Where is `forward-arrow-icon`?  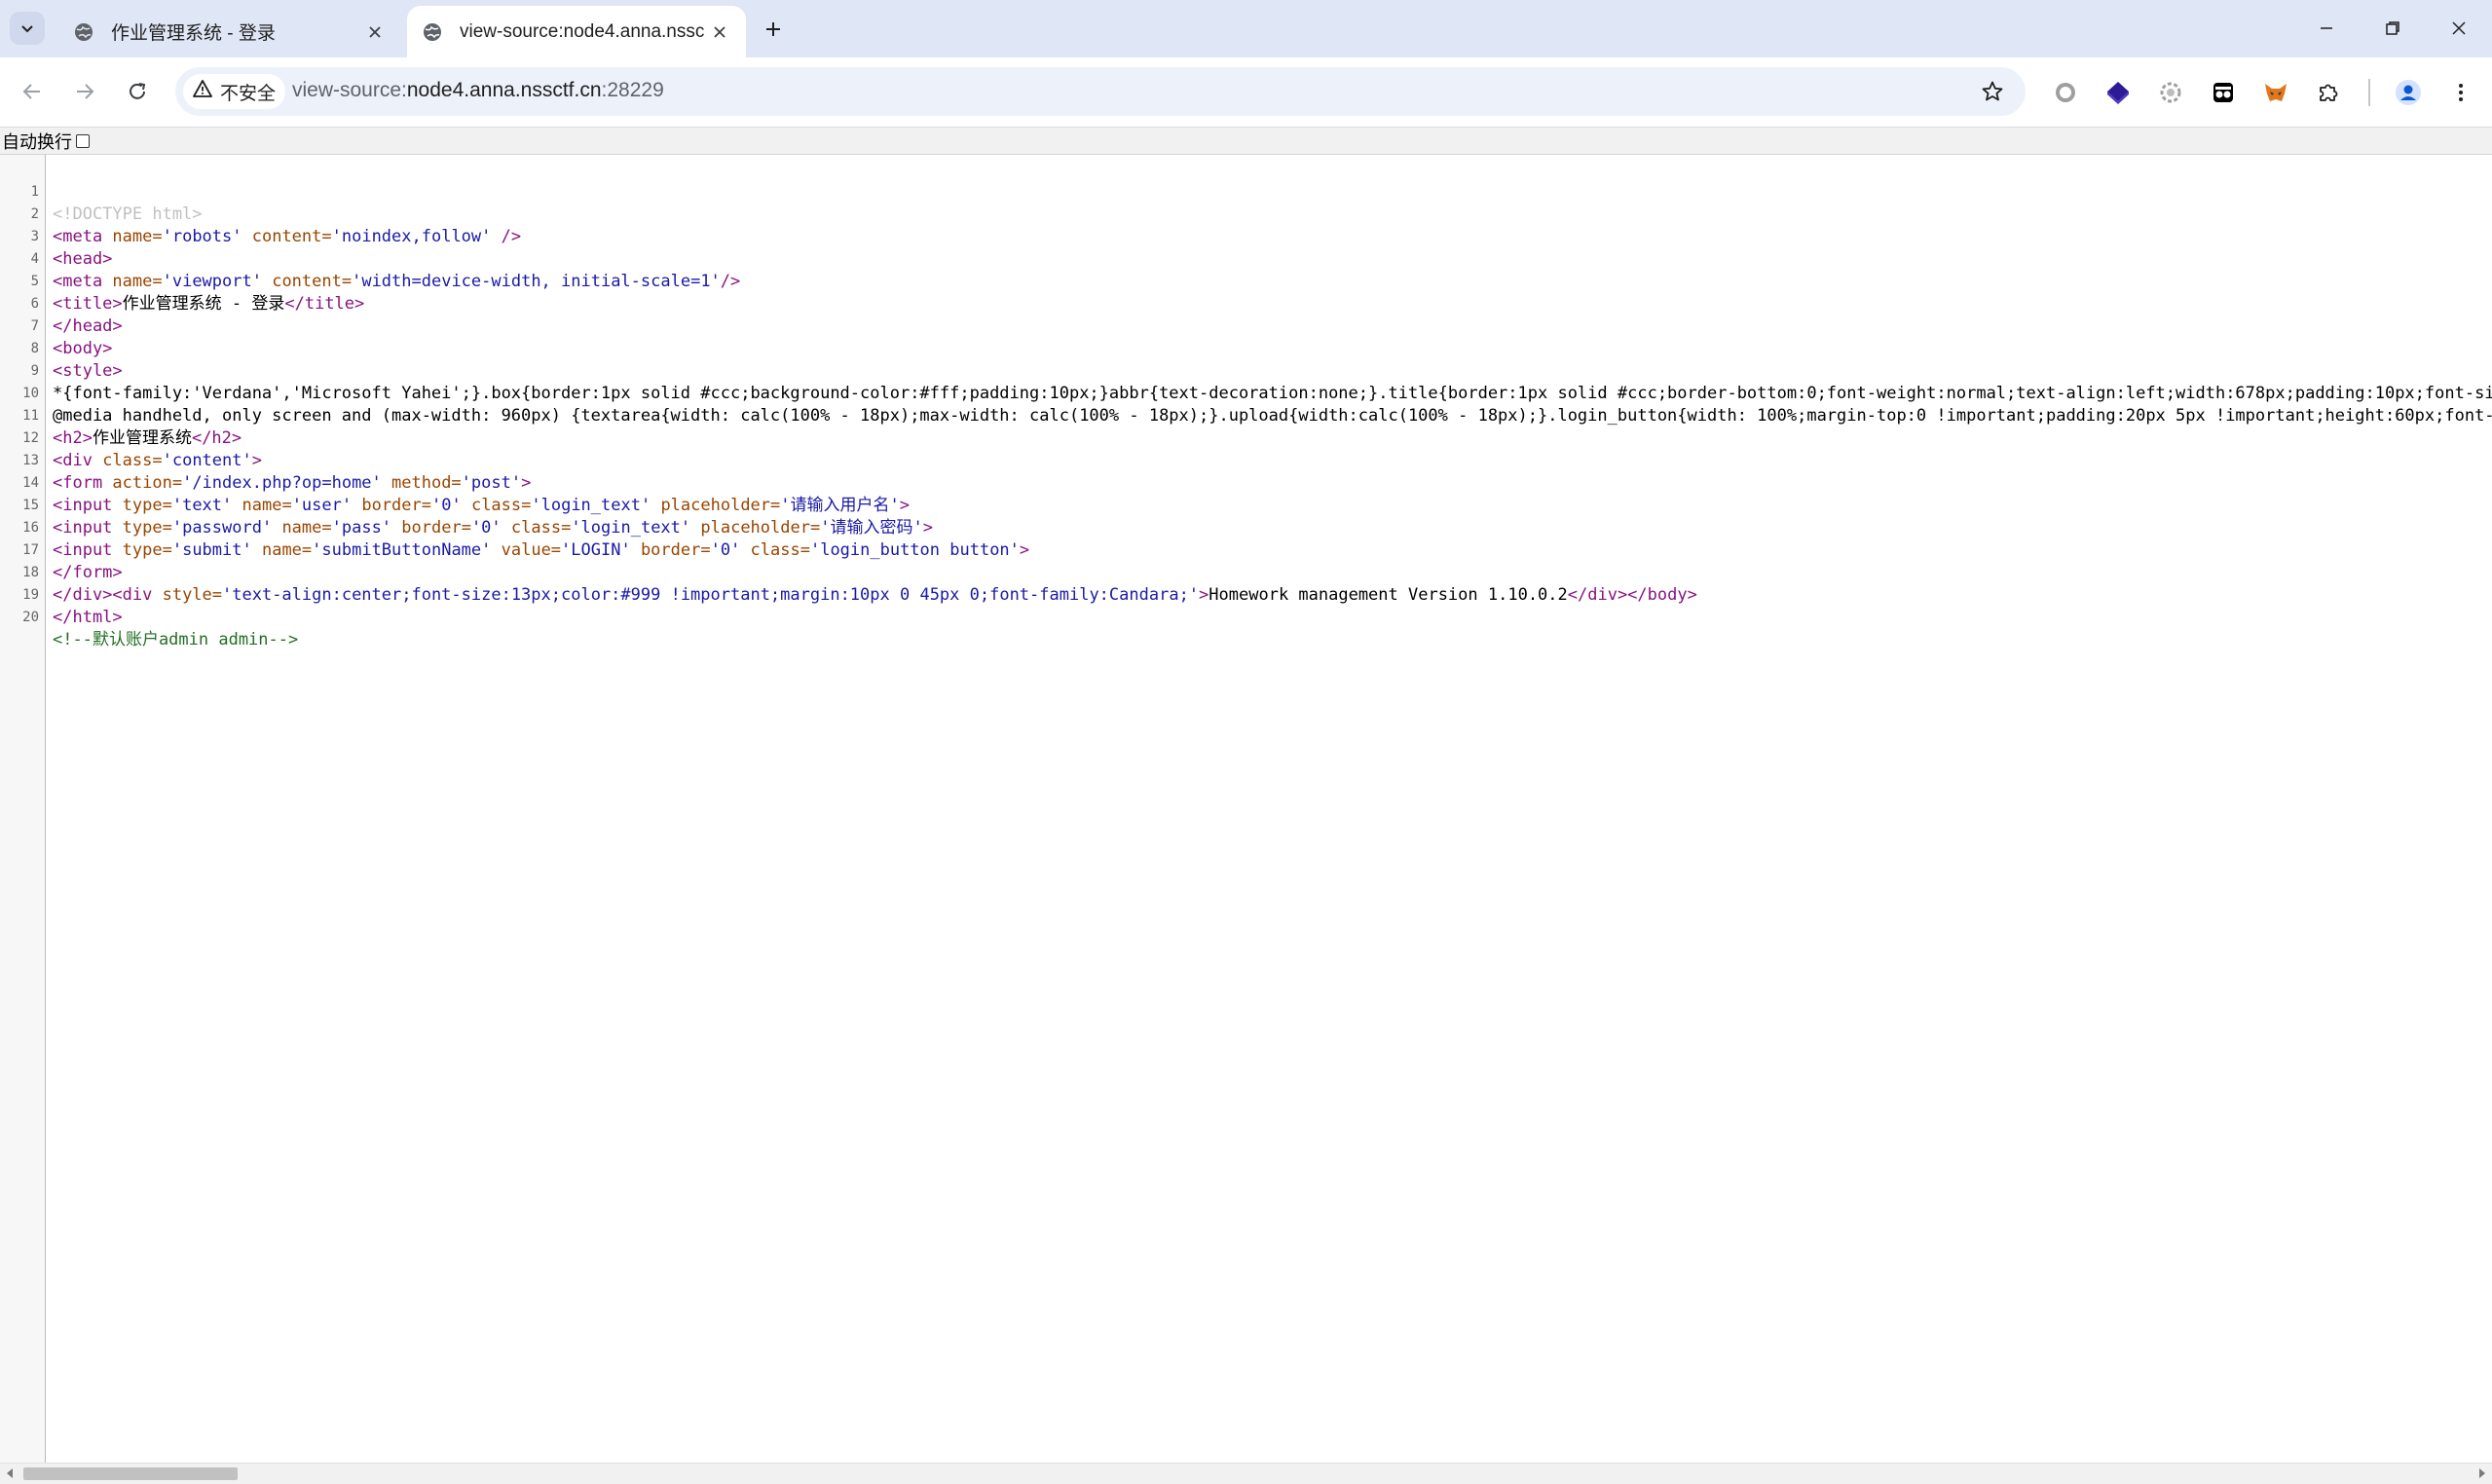
forward-arrow-icon is located at coordinates (84, 91).